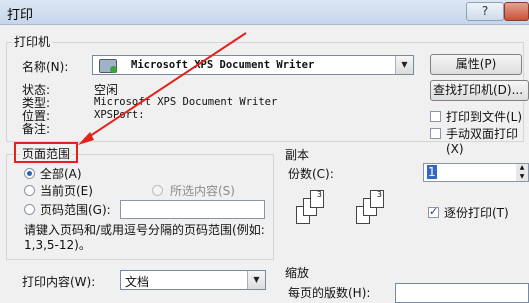  Describe the element at coordinates (61, 174) in the screenshot. I see `all-pages-label: 全部(A)` at that location.